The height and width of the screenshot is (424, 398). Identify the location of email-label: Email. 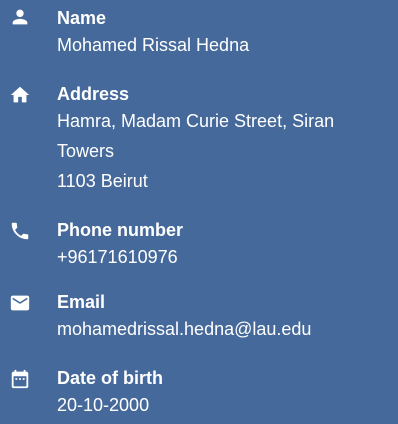
(81, 302).